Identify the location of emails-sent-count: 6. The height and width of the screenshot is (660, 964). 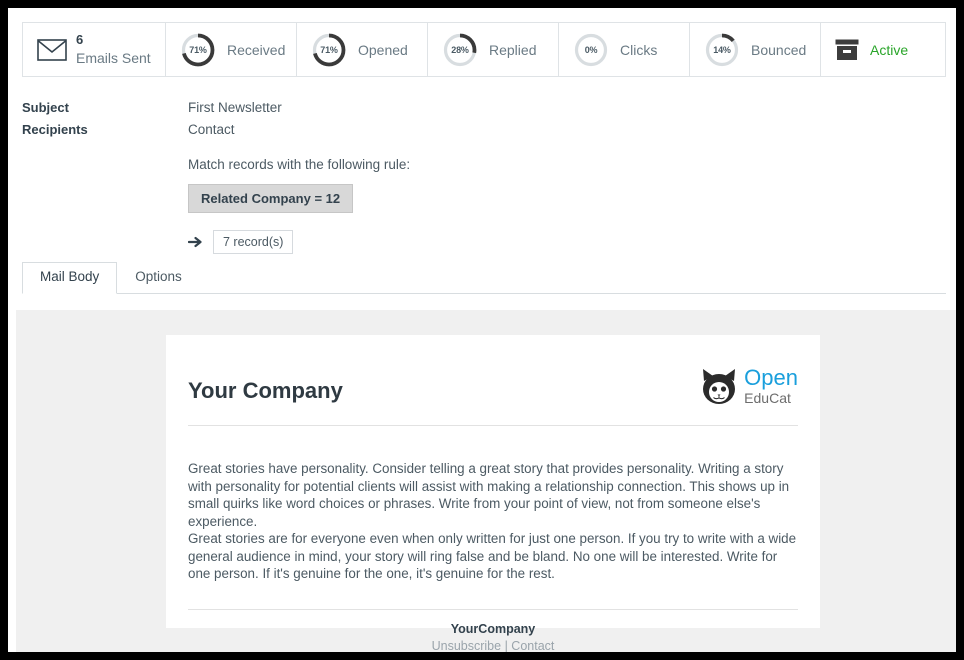
(80, 40).